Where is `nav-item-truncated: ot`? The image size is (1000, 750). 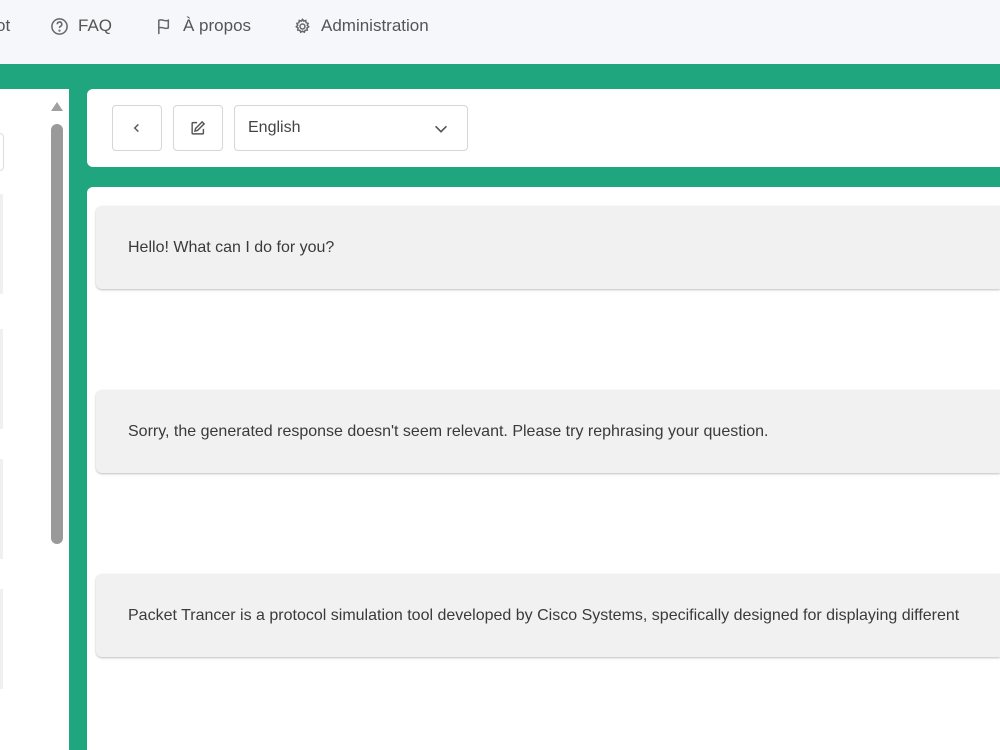
nav-item-truncated: ot is located at coordinates (5, 26).